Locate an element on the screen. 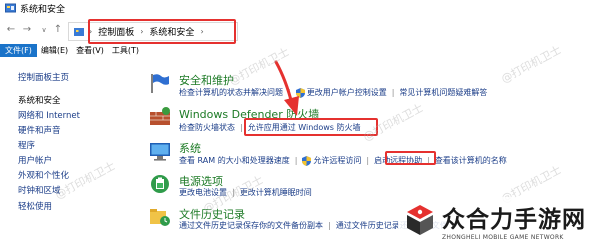 Image resolution: width=600 pixels, height=243 pixels. nav-programs: 程序 is located at coordinates (26, 145).